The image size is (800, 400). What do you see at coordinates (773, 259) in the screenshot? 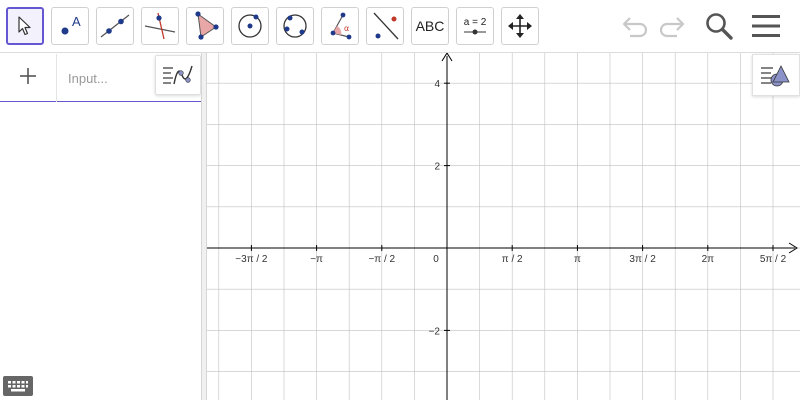
I see `x-tick-label: 5π / 2` at bounding box center [773, 259].